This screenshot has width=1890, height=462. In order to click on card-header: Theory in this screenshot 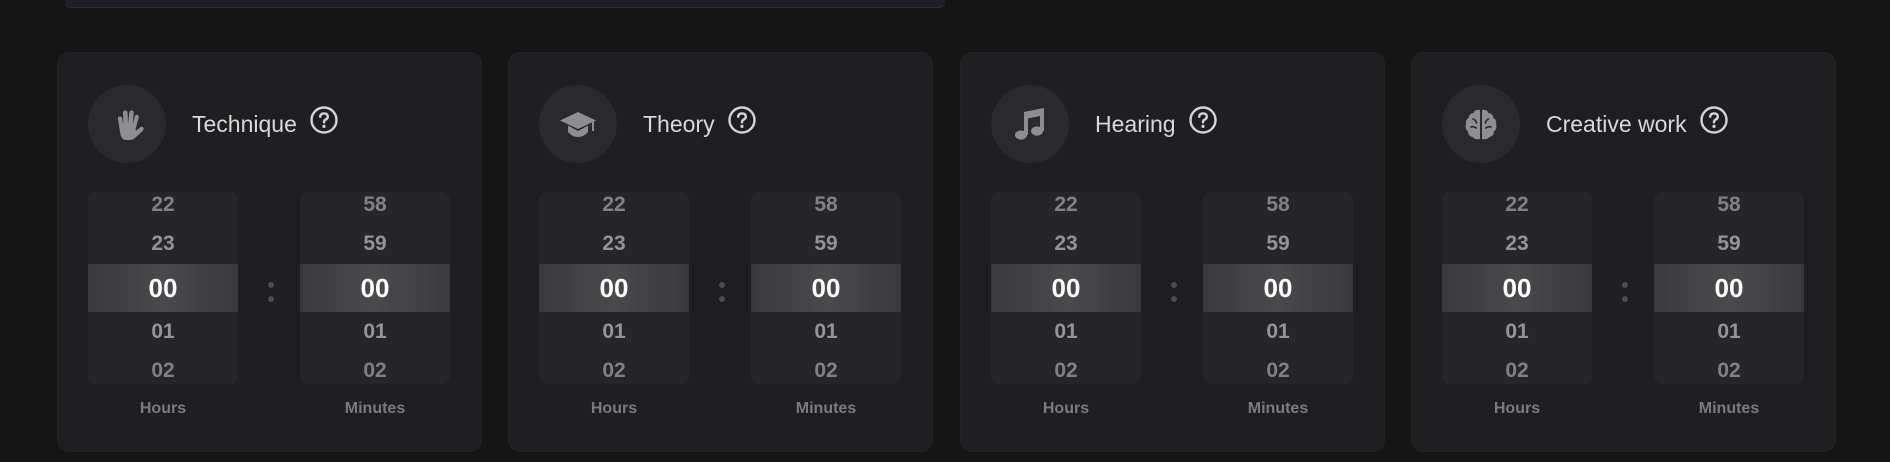, I will do `click(648, 124)`.